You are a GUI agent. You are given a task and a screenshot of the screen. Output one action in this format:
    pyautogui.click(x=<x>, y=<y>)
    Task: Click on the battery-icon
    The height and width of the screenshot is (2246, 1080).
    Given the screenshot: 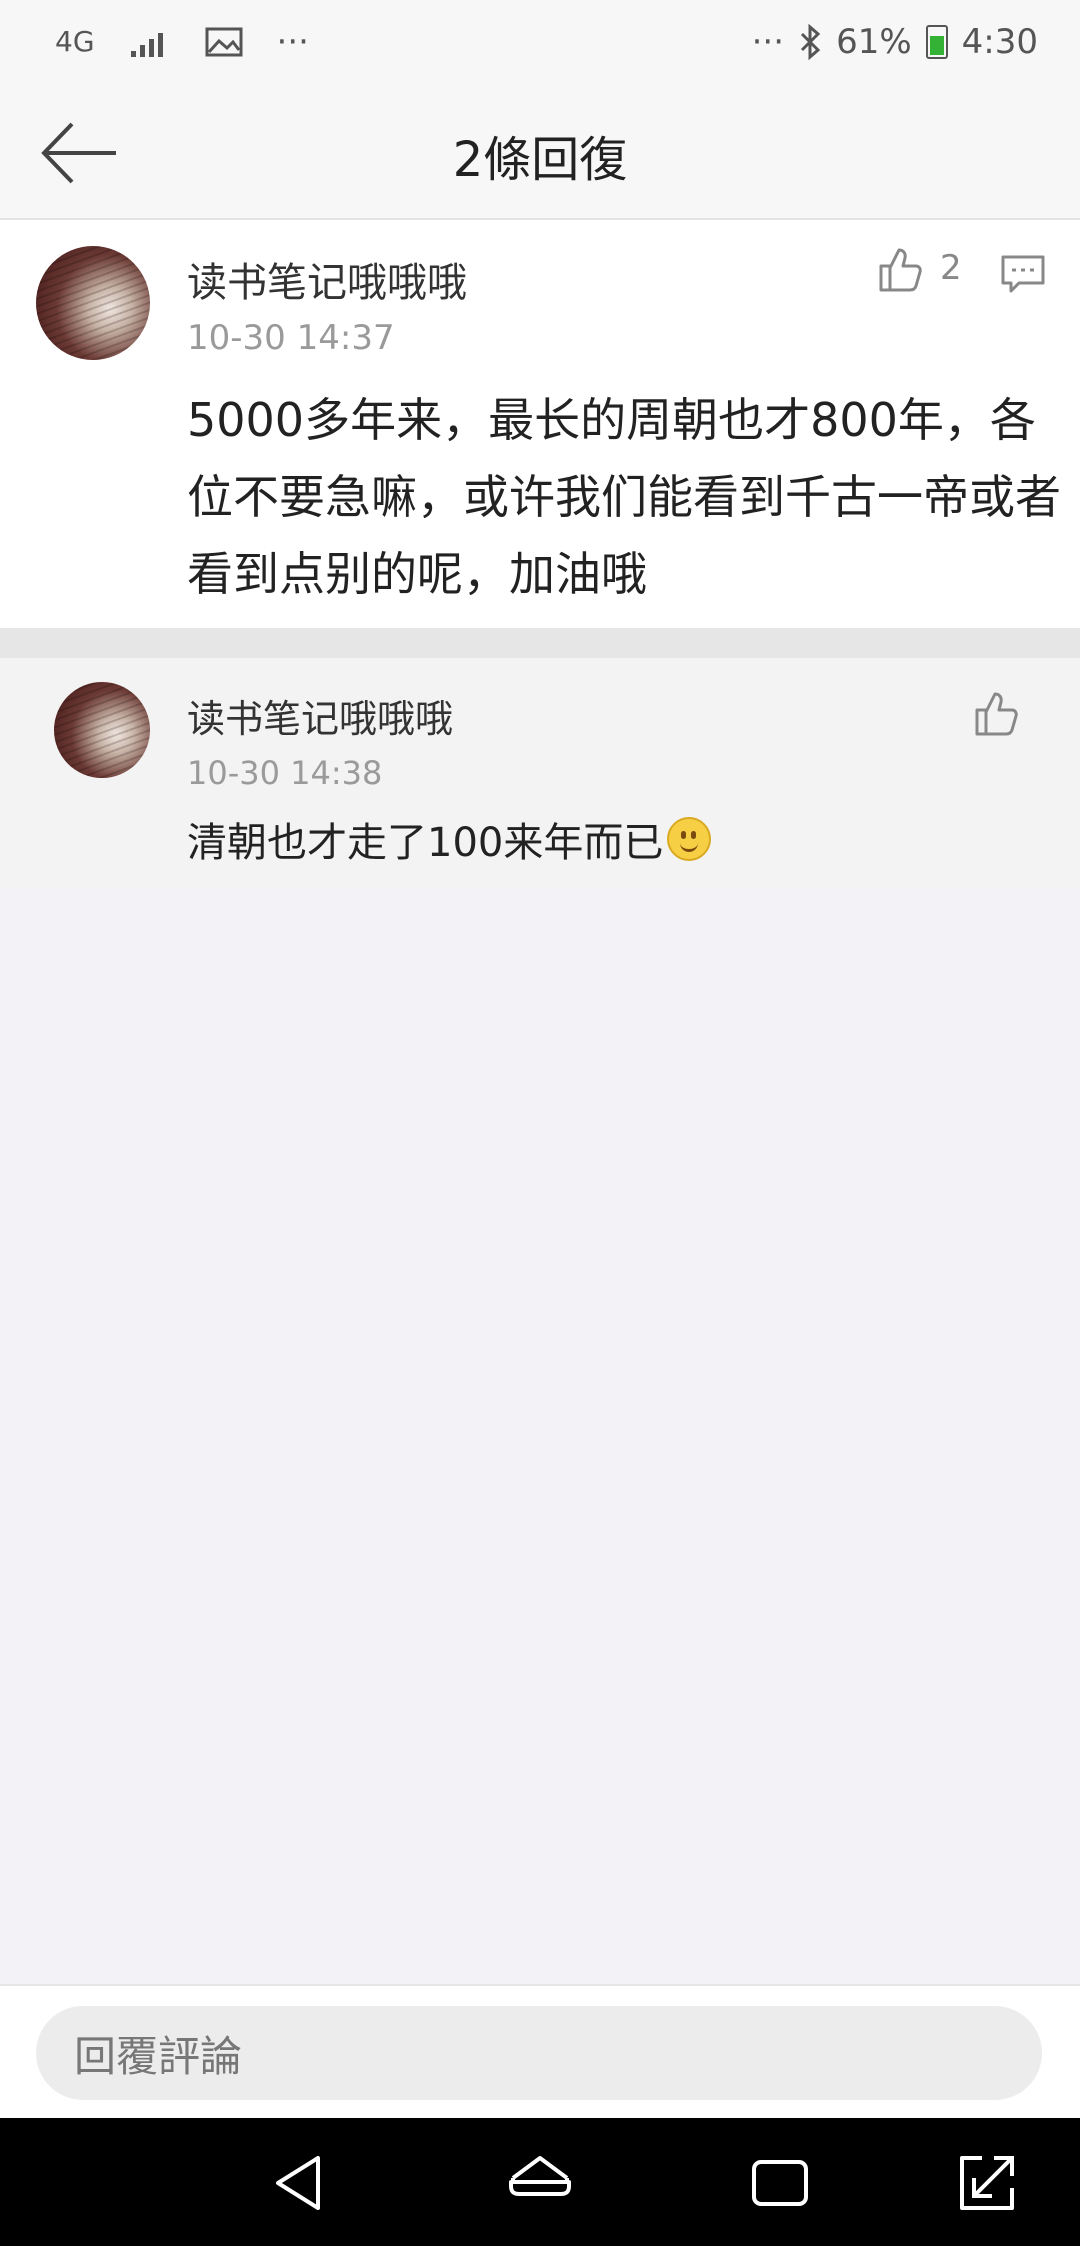 What is the action you would take?
    pyautogui.click(x=936, y=42)
    